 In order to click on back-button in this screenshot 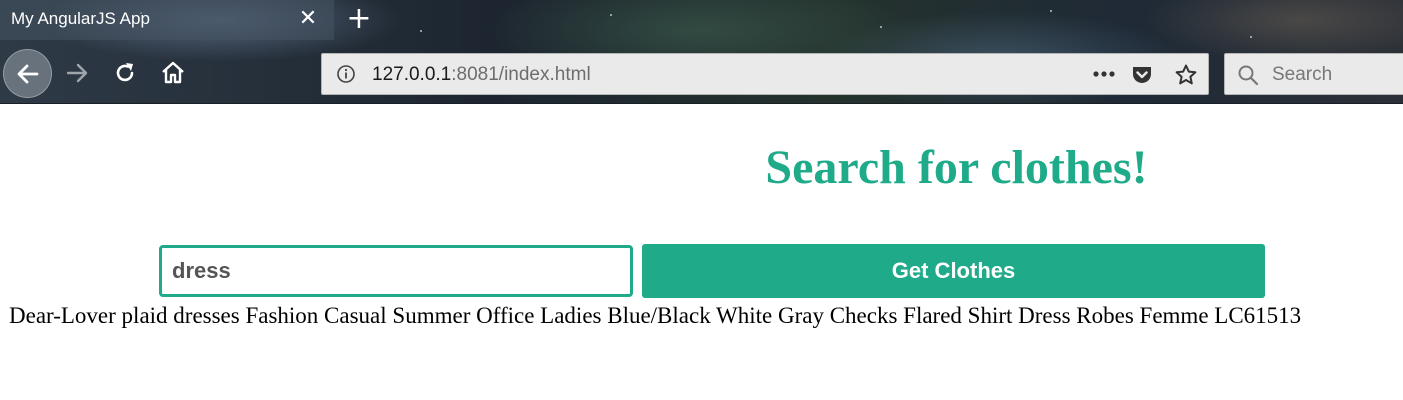, I will do `click(27, 73)`.